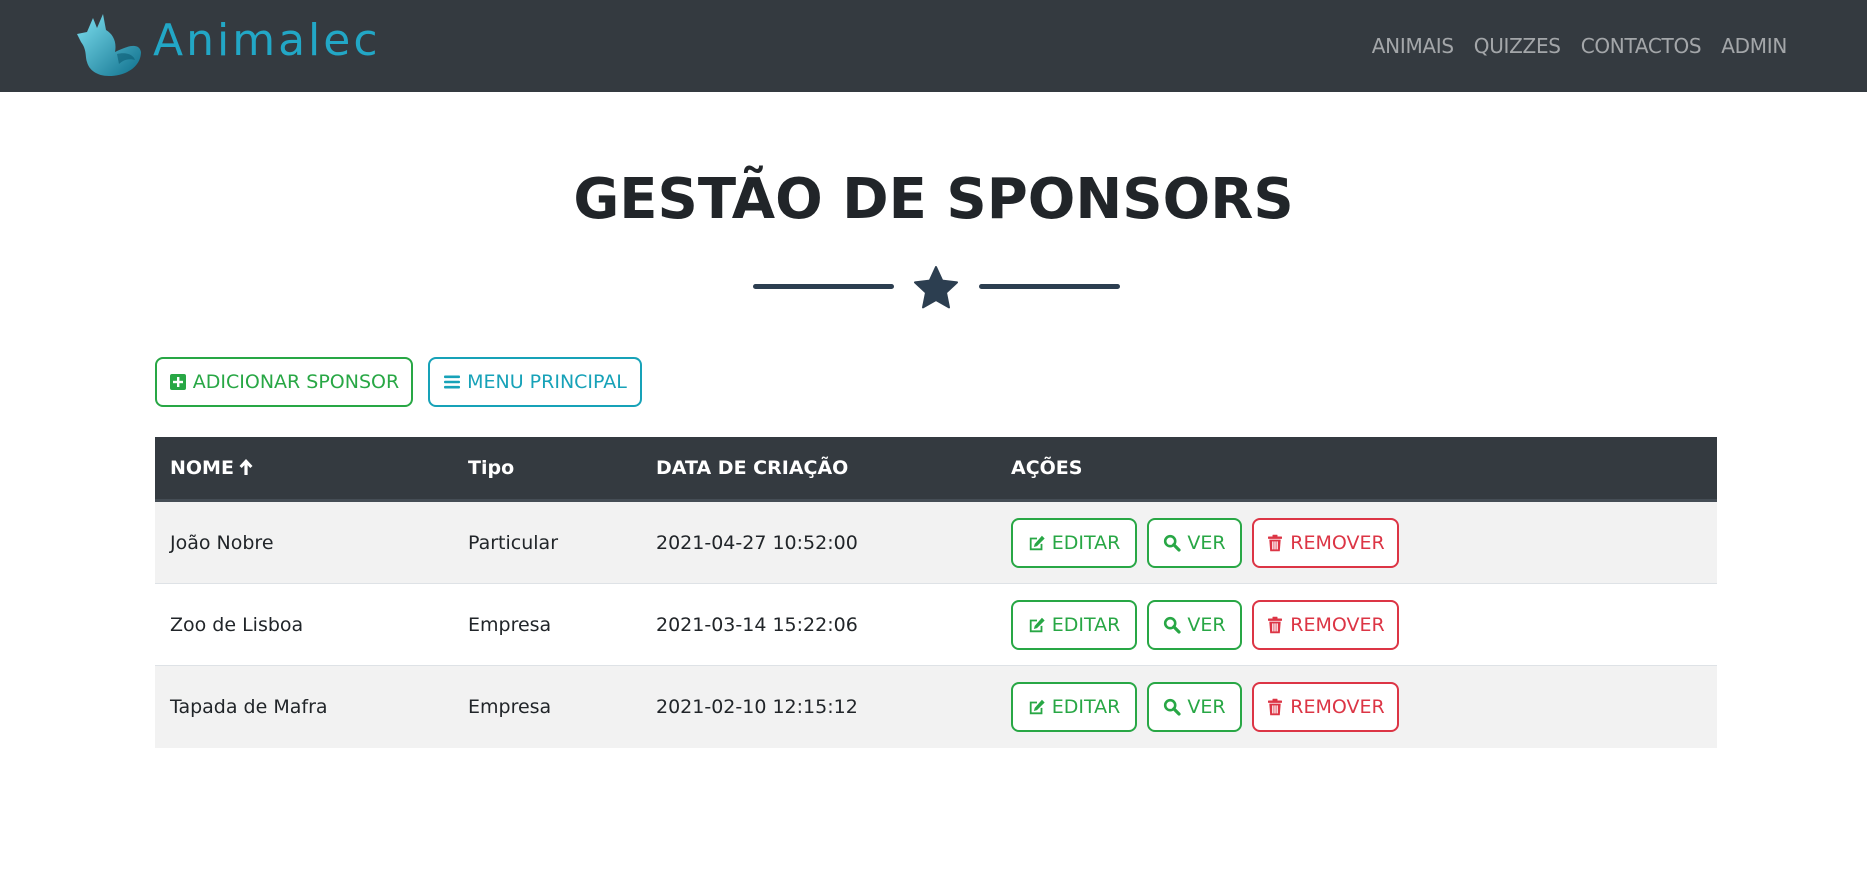 This screenshot has width=1867, height=886. What do you see at coordinates (222, 543) in the screenshot?
I see `cell-name: João Nobre` at bounding box center [222, 543].